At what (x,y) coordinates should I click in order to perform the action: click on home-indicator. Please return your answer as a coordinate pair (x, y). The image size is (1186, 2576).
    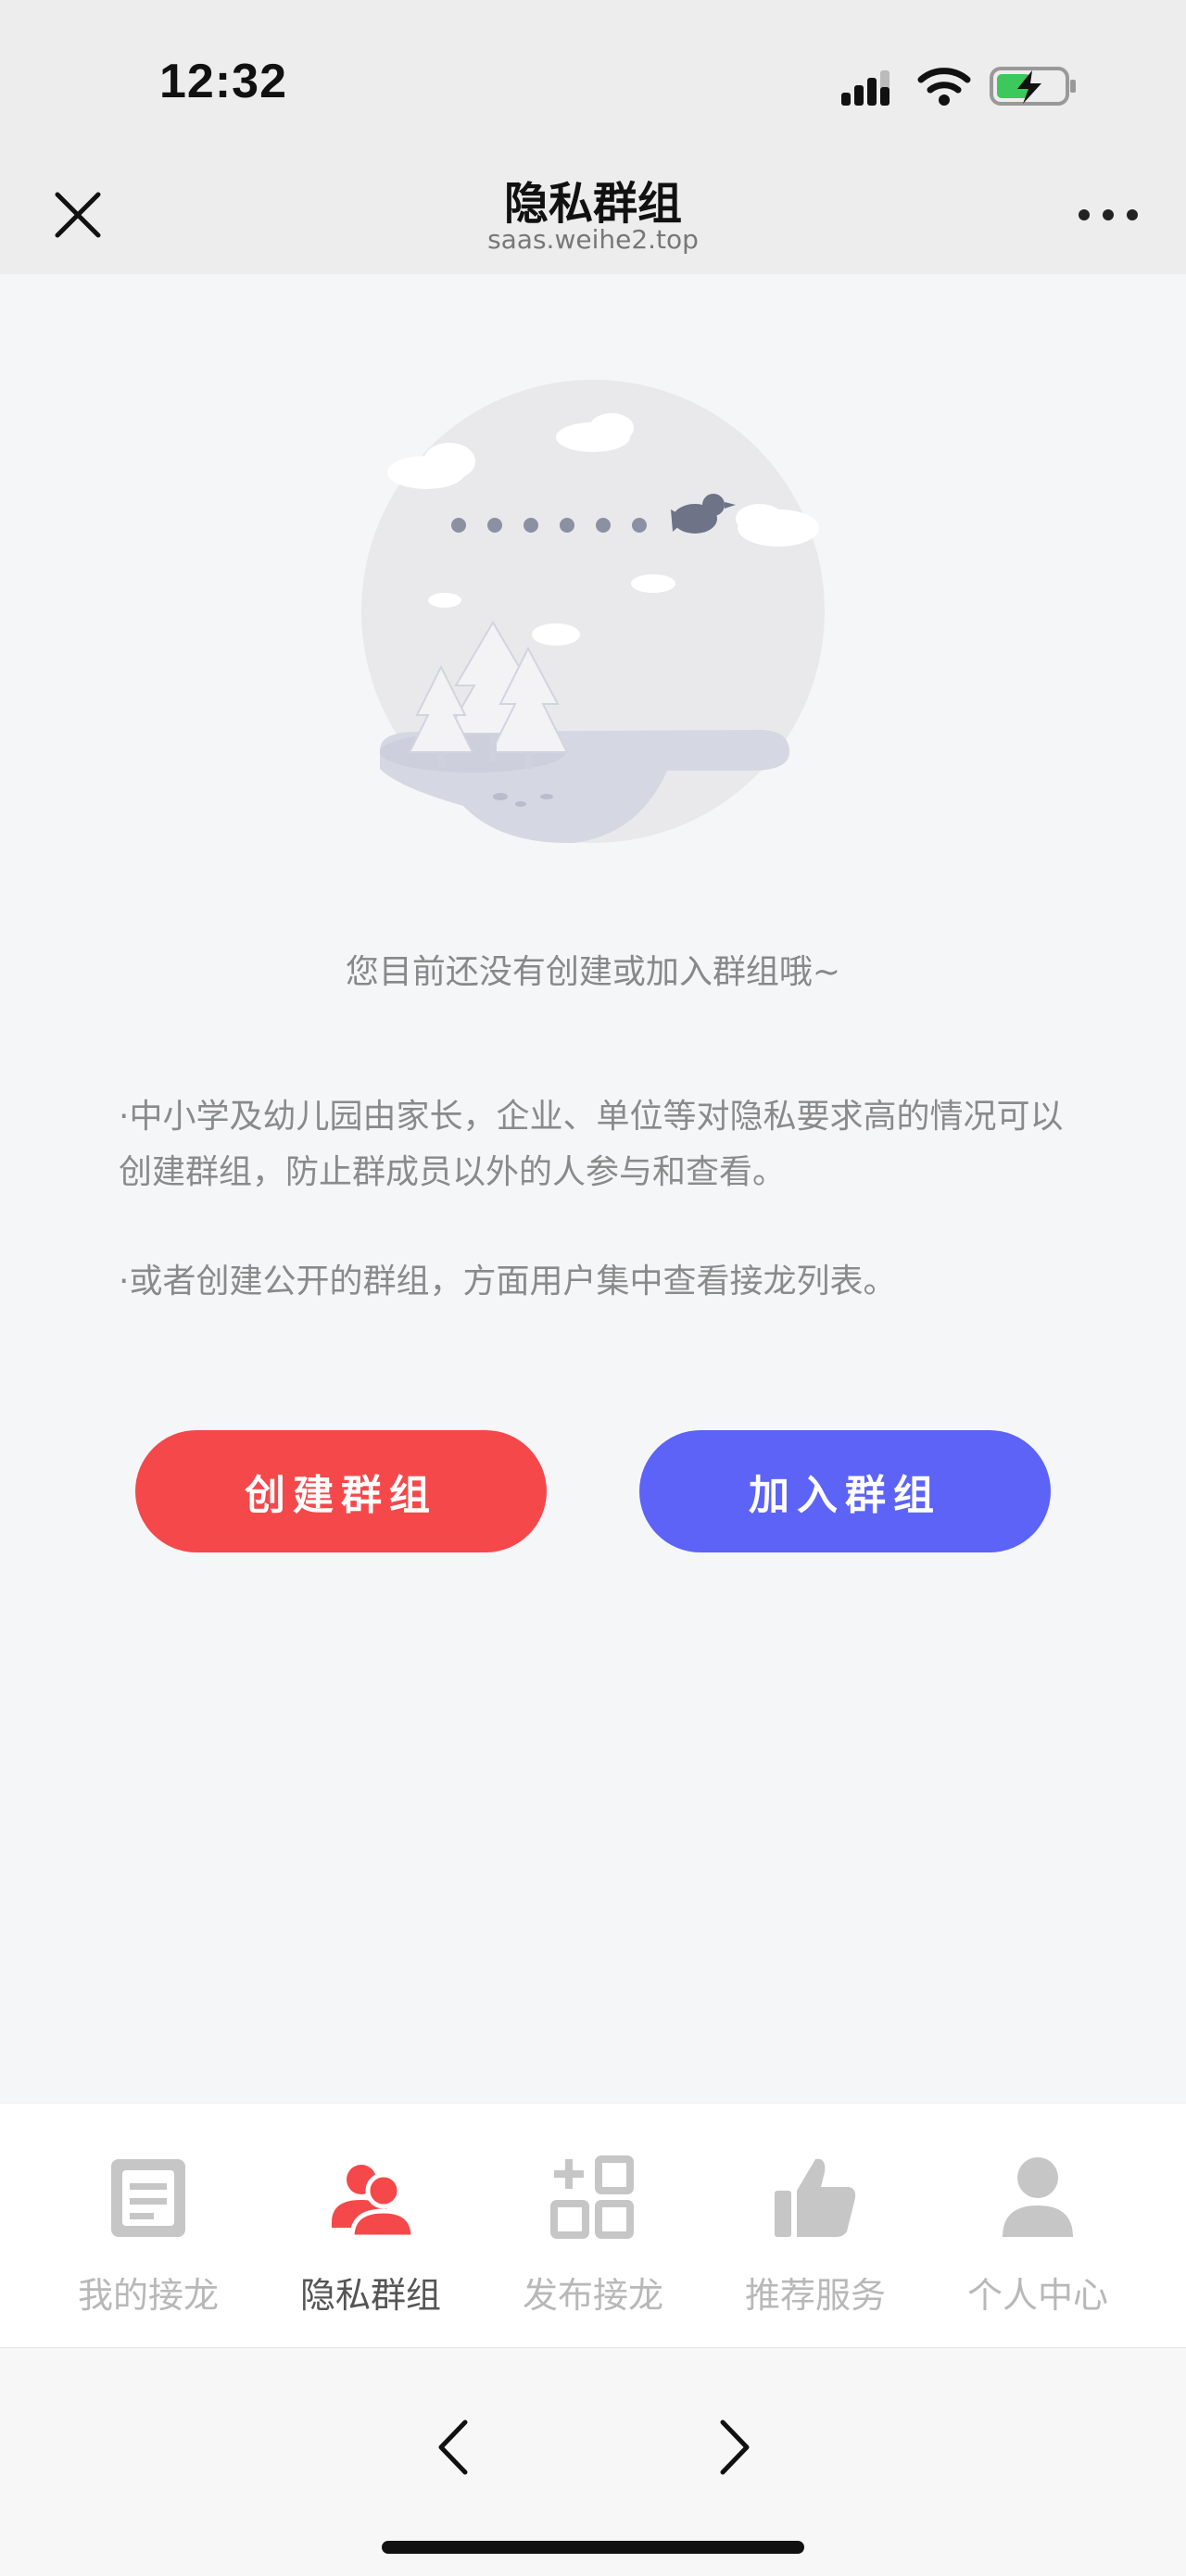
    Looking at the image, I should click on (593, 2547).